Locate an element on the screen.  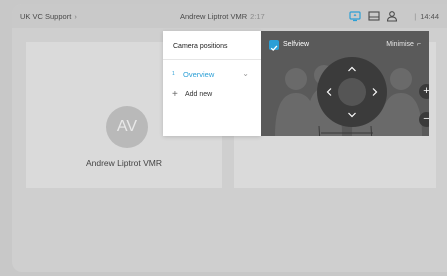
clock: | 14:44 is located at coordinates (426, 16).